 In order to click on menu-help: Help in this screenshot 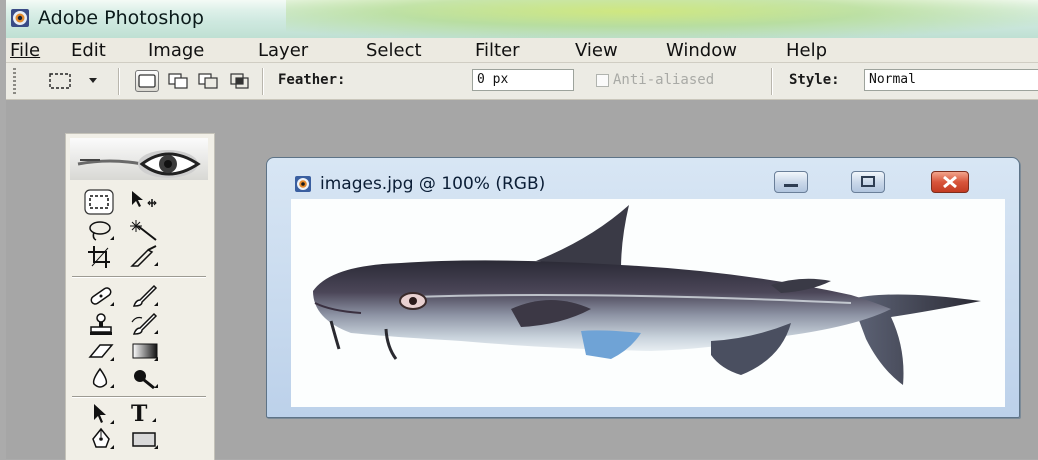, I will do `click(806, 50)`.